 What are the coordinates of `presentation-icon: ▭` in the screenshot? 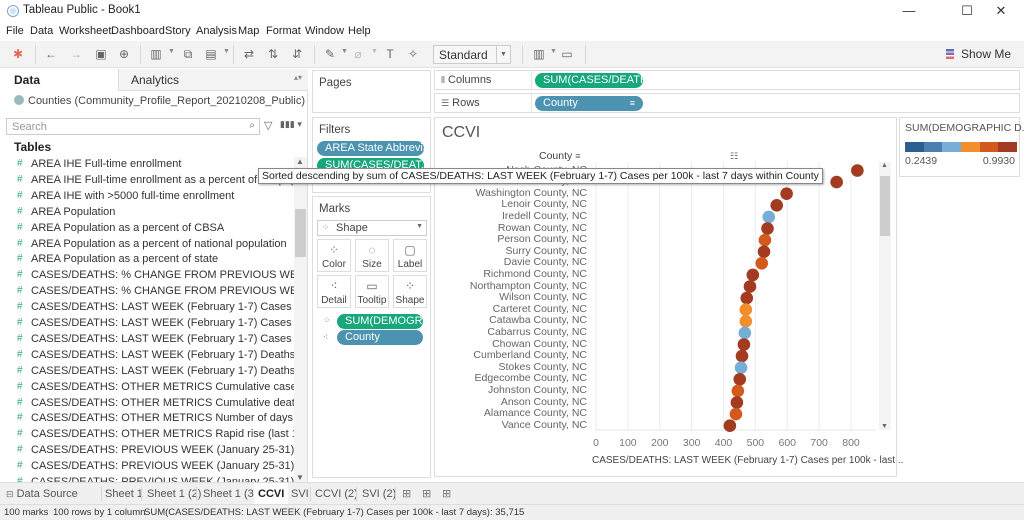 It's located at (567, 54).